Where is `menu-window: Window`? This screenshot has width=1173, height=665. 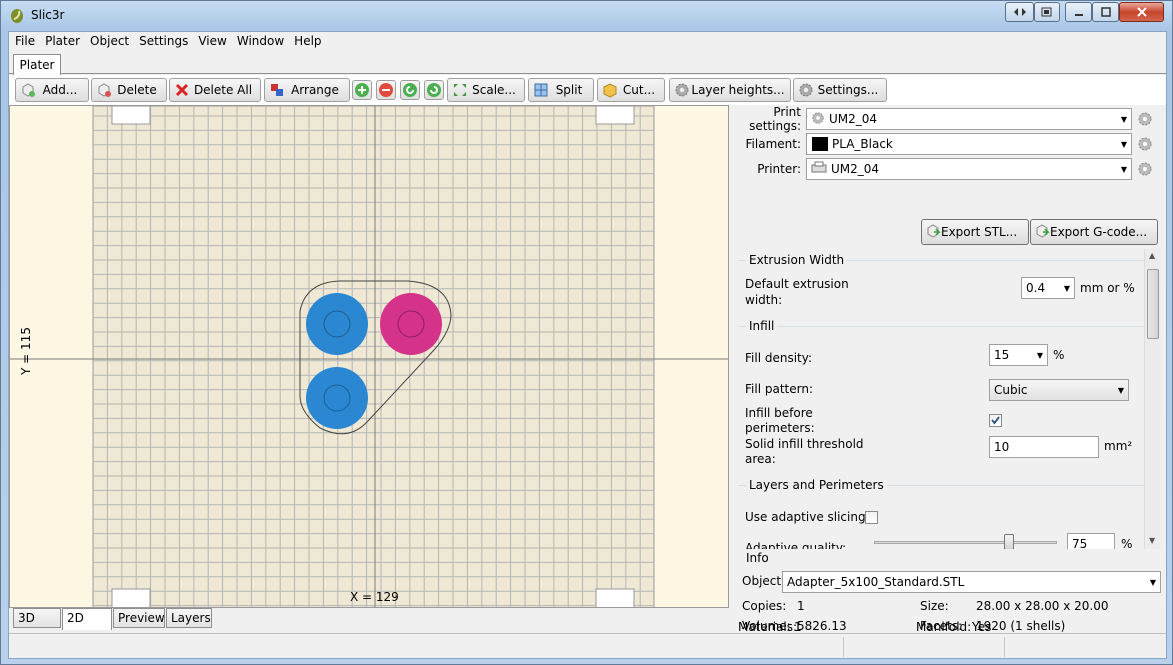
menu-window: Window is located at coordinates (259, 42).